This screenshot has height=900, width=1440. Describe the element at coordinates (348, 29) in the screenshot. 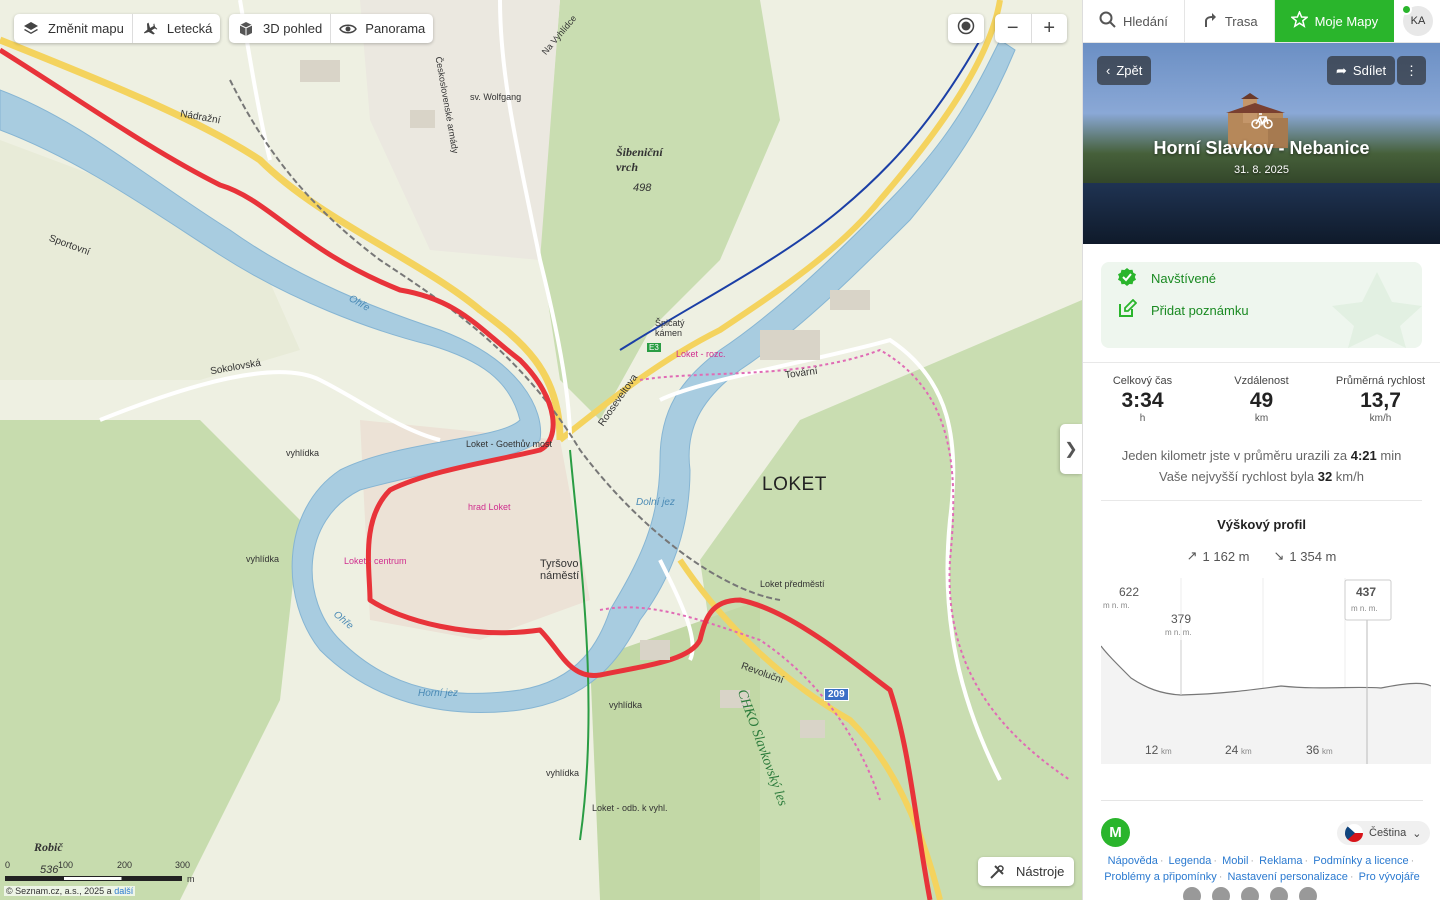

I see `eye-icon` at that location.